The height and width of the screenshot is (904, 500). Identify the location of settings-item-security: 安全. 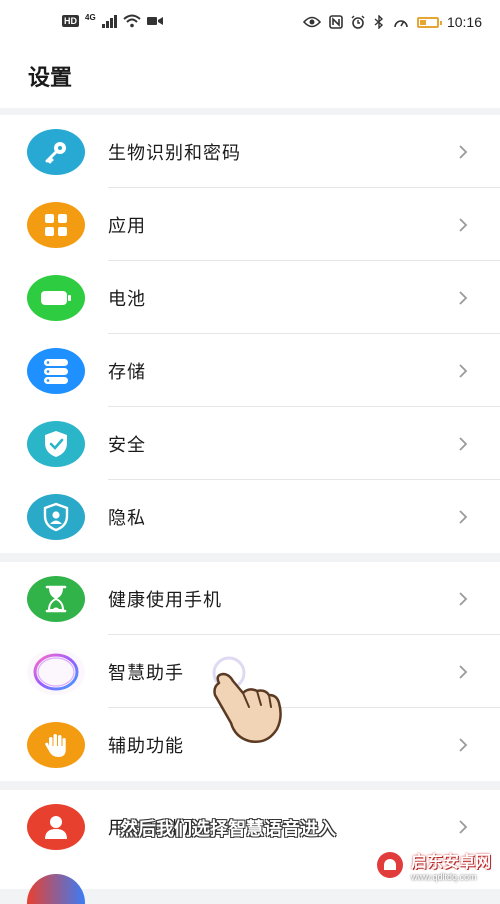
(250, 443).